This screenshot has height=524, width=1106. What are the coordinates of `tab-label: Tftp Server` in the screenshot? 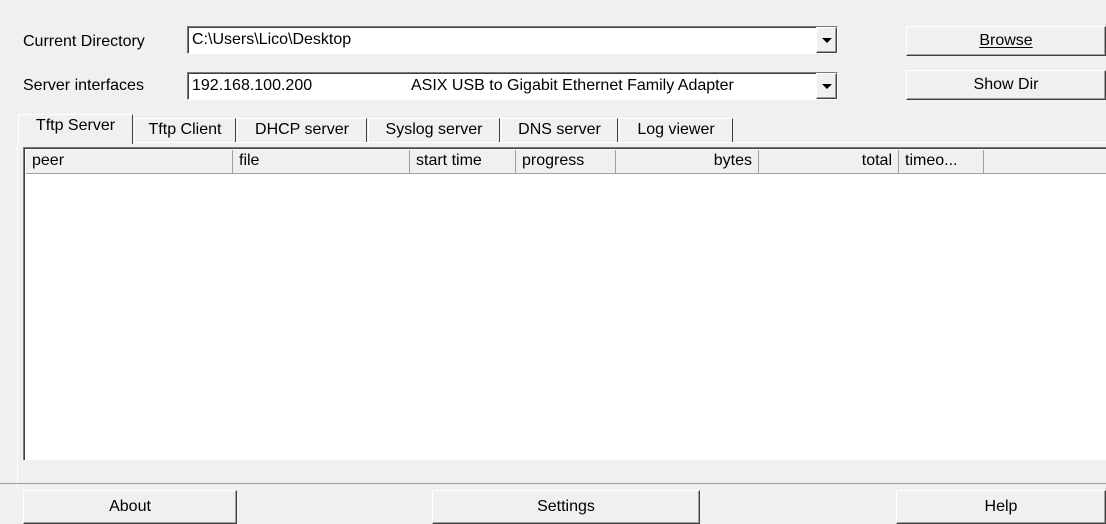 It's located at (75, 125).